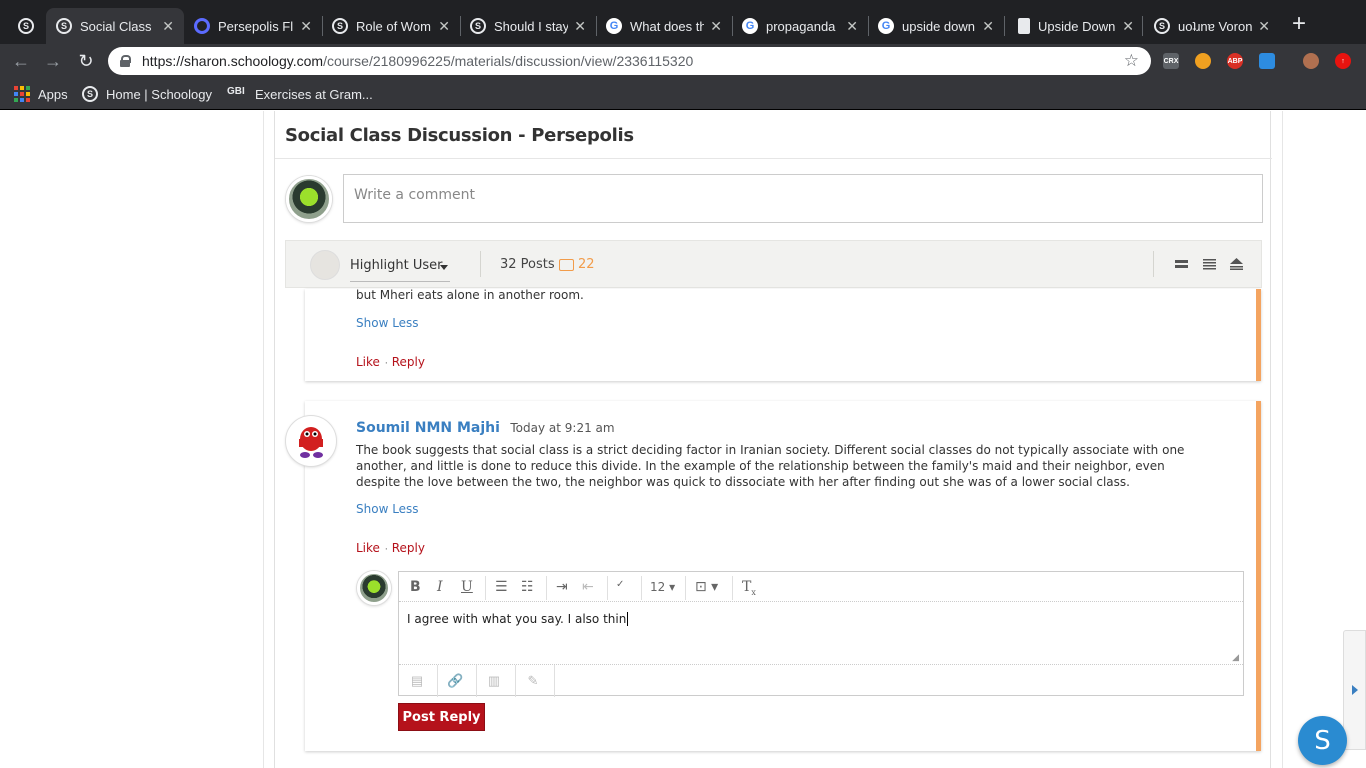  I want to click on tab-upside-down-search: G upside down ✕, so click(936, 26).